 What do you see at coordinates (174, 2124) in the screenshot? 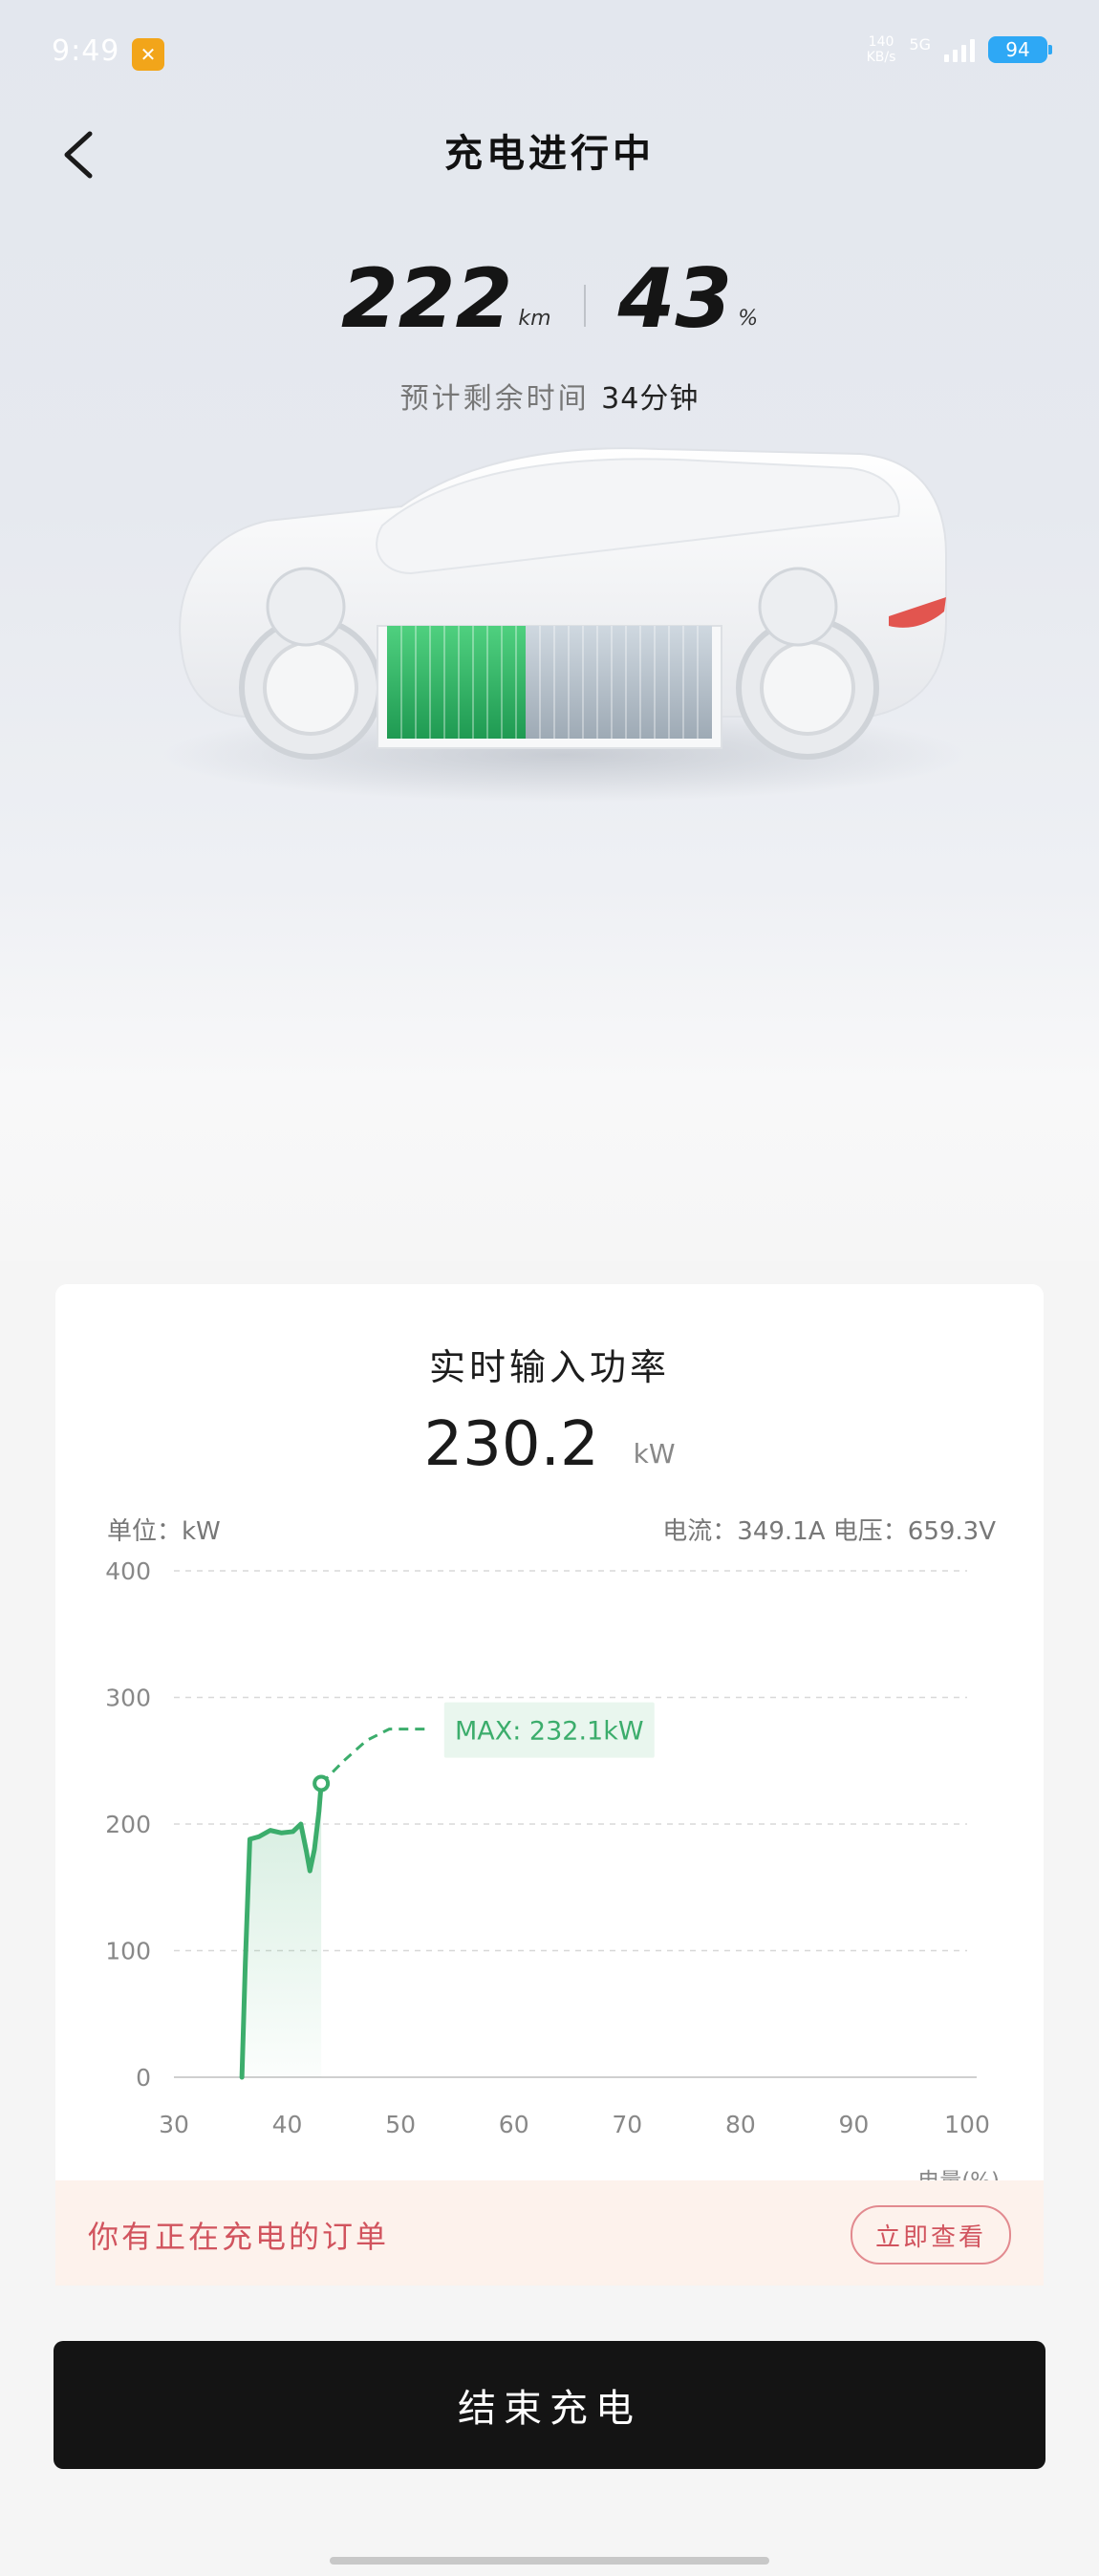
I see `x-tick-label: 30` at bounding box center [174, 2124].